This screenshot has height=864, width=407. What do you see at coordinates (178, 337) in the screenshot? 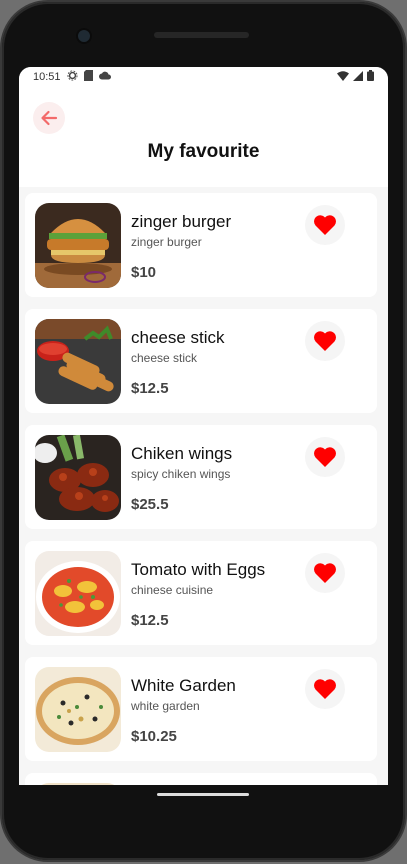
I see `item-name: cheese stick` at bounding box center [178, 337].